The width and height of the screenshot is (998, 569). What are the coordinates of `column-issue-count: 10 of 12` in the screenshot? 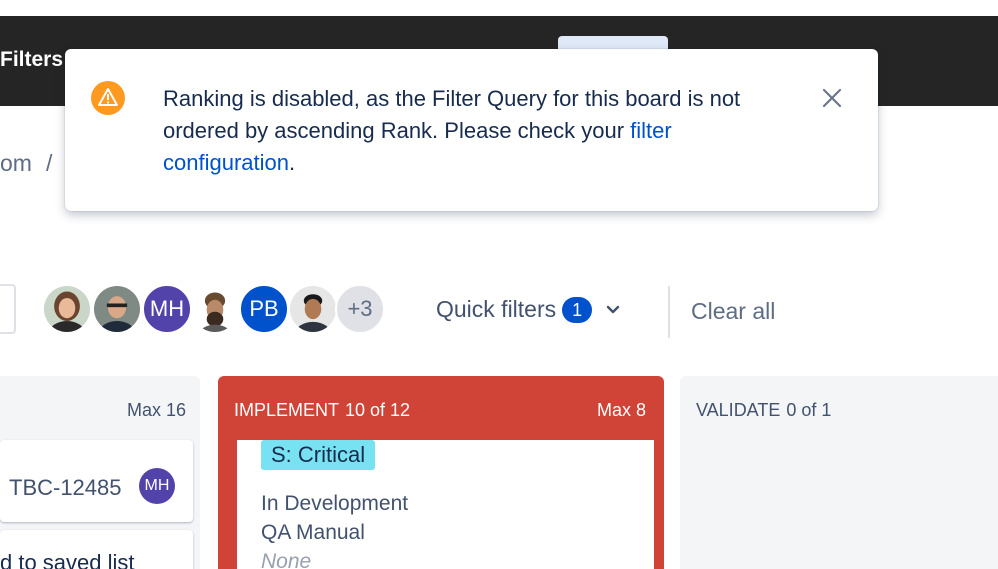 It's located at (378, 410).